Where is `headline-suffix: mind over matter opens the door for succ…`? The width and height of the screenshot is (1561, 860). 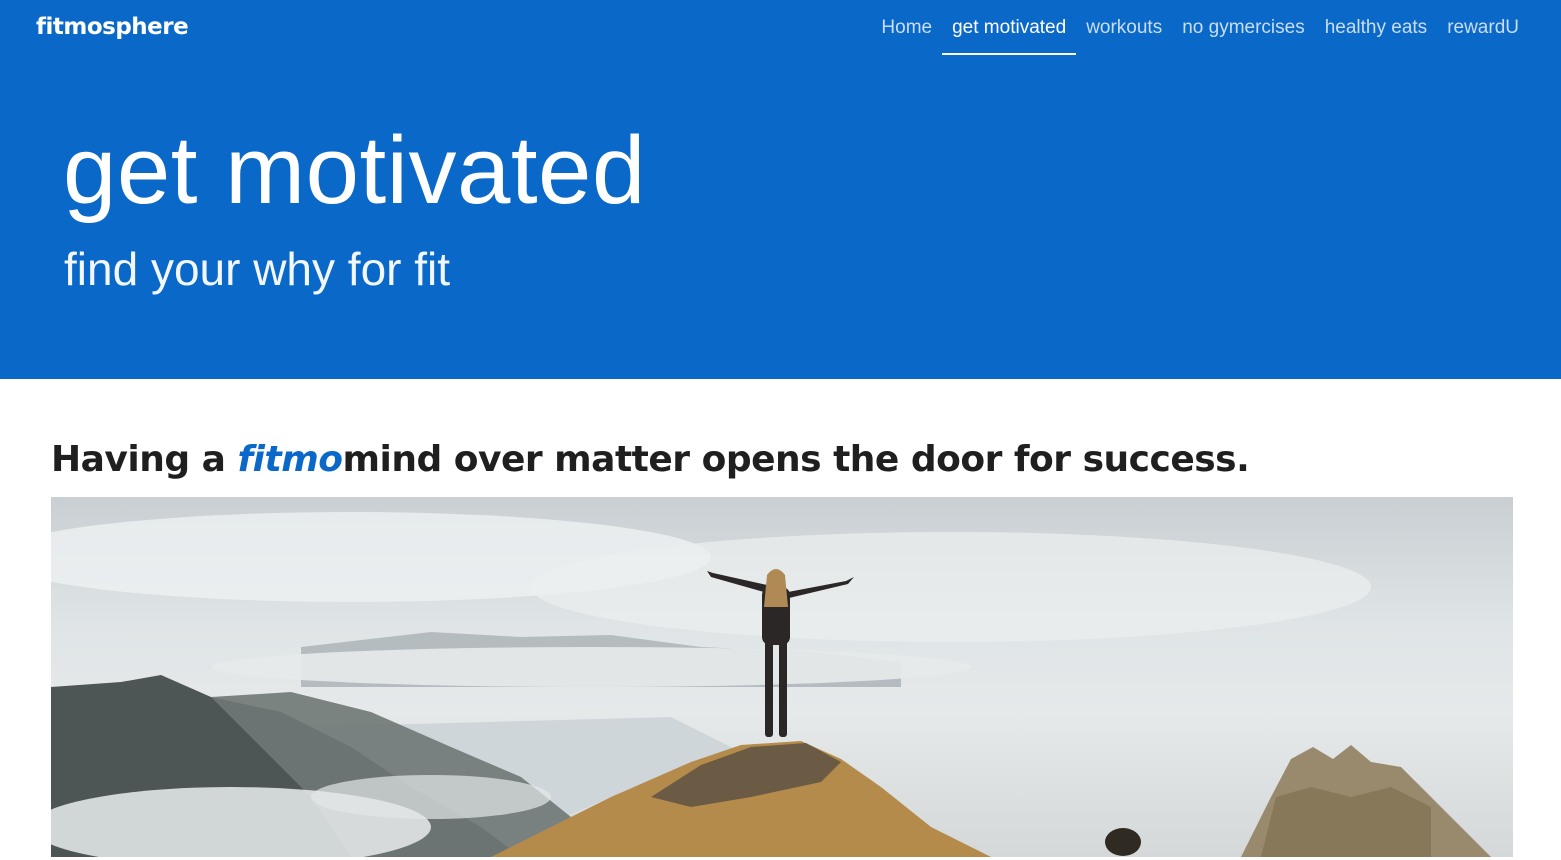
headline-suffix: mind over matter opens the door for succ… is located at coordinates (796, 459).